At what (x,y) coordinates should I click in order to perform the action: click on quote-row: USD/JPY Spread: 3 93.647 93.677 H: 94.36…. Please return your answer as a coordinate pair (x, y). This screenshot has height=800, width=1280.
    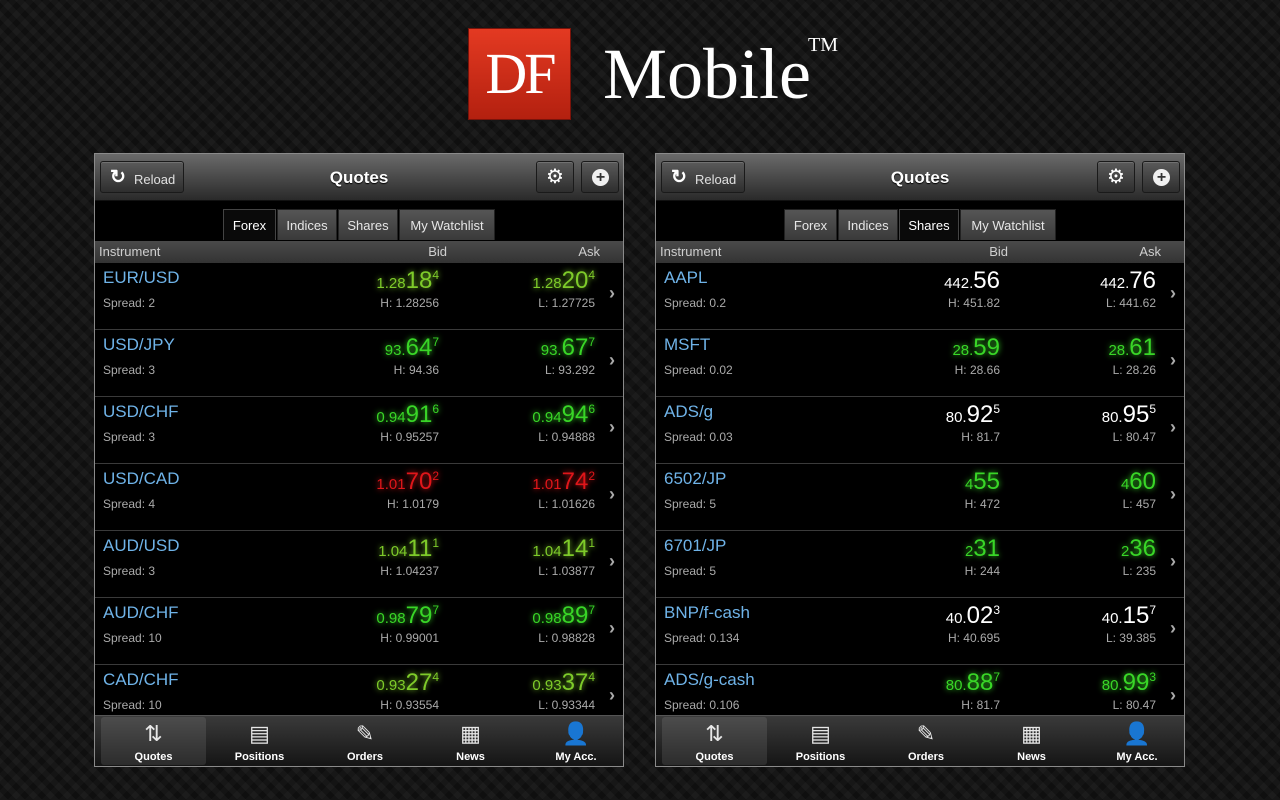
    Looking at the image, I should click on (359, 363).